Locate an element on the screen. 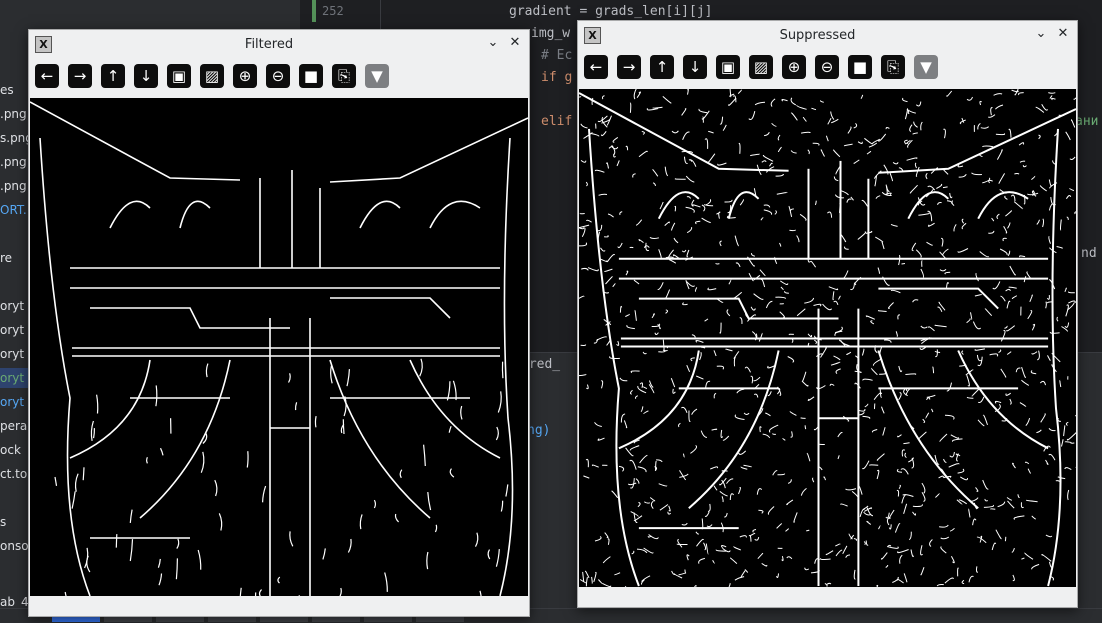 This screenshot has width=1102, height=623. project-item-selected: oryt is located at coordinates (14, 378).